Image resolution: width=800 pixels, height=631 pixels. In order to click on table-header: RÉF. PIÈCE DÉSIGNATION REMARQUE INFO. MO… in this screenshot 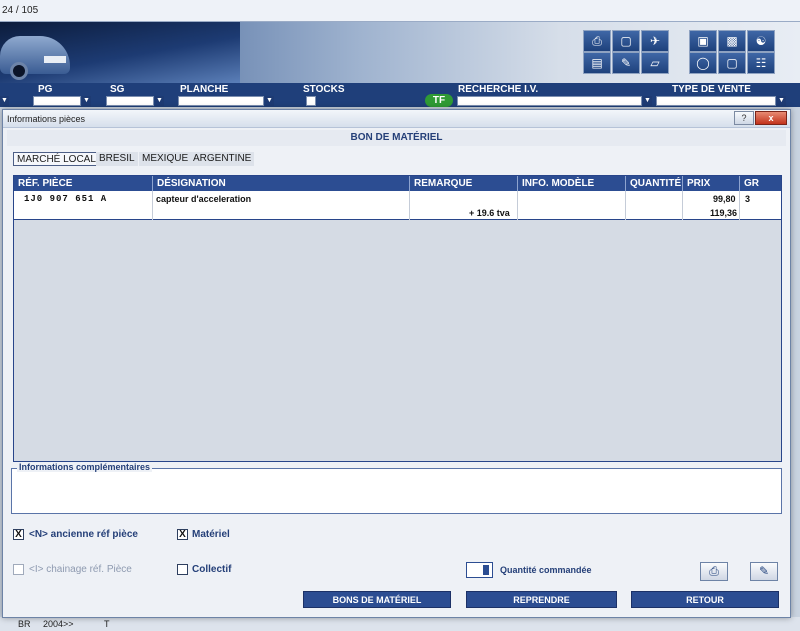, I will do `click(397, 183)`.